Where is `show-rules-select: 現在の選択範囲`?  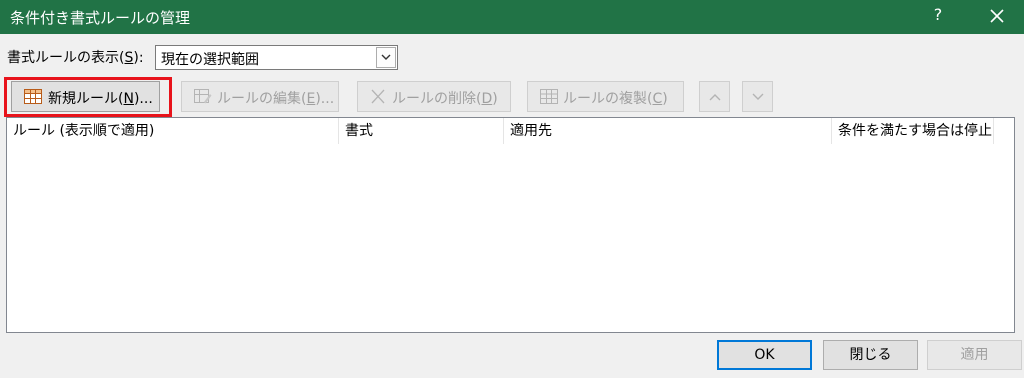 show-rules-select: 現在の選択範囲 is located at coordinates (276, 57).